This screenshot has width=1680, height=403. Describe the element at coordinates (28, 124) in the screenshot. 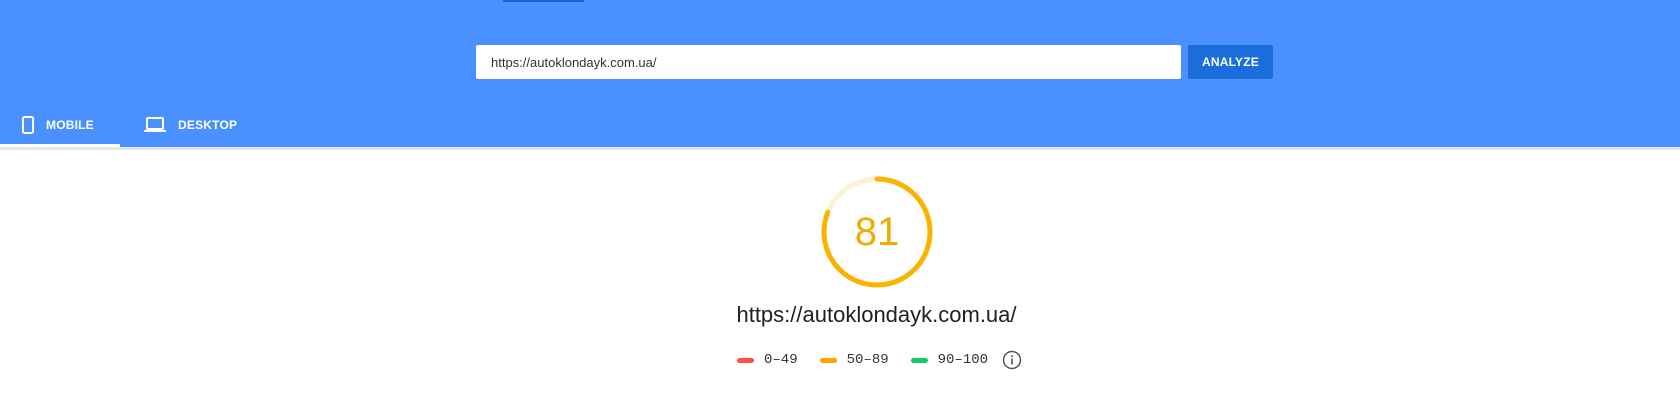

I see `phone-icon` at that location.